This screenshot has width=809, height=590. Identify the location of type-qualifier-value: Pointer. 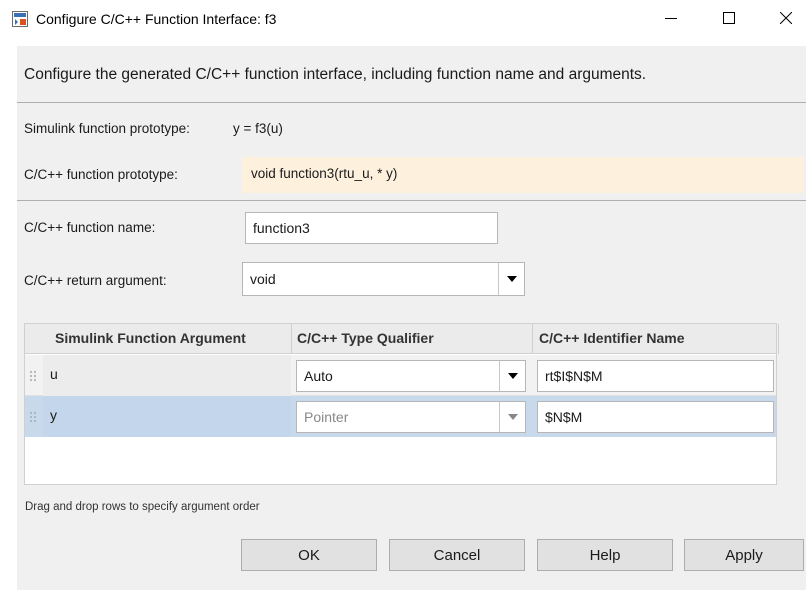
(326, 417).